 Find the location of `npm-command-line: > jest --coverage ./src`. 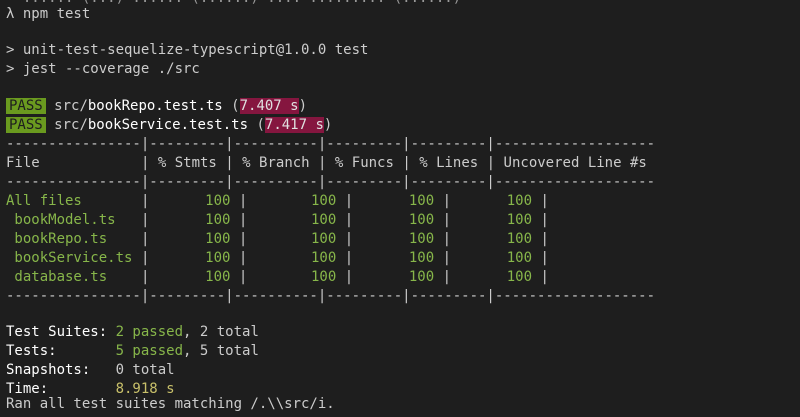

npm-command-line: > jest --coverage ./src is located at coordinates (103, 69).